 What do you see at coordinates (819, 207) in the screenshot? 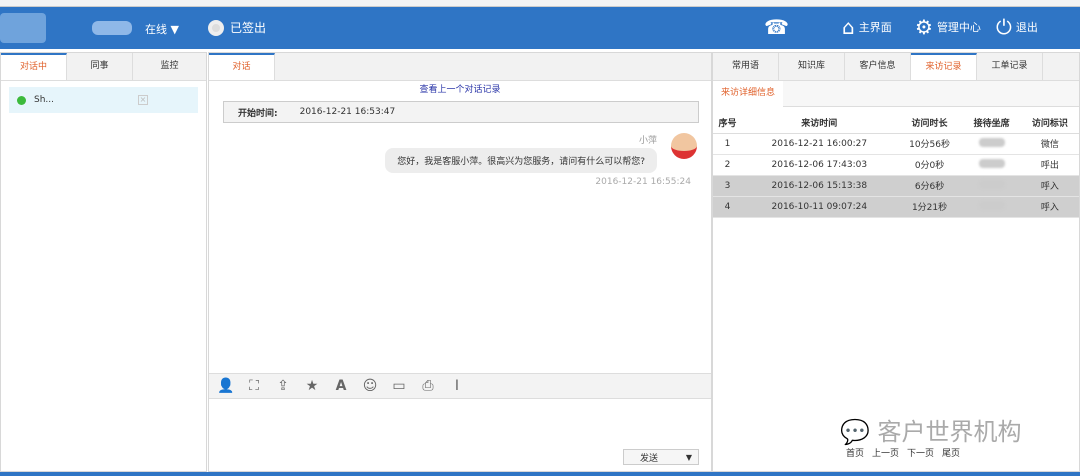
I see `cell: 2016-10-11 09:07:24` at bounding box center [819, 207].